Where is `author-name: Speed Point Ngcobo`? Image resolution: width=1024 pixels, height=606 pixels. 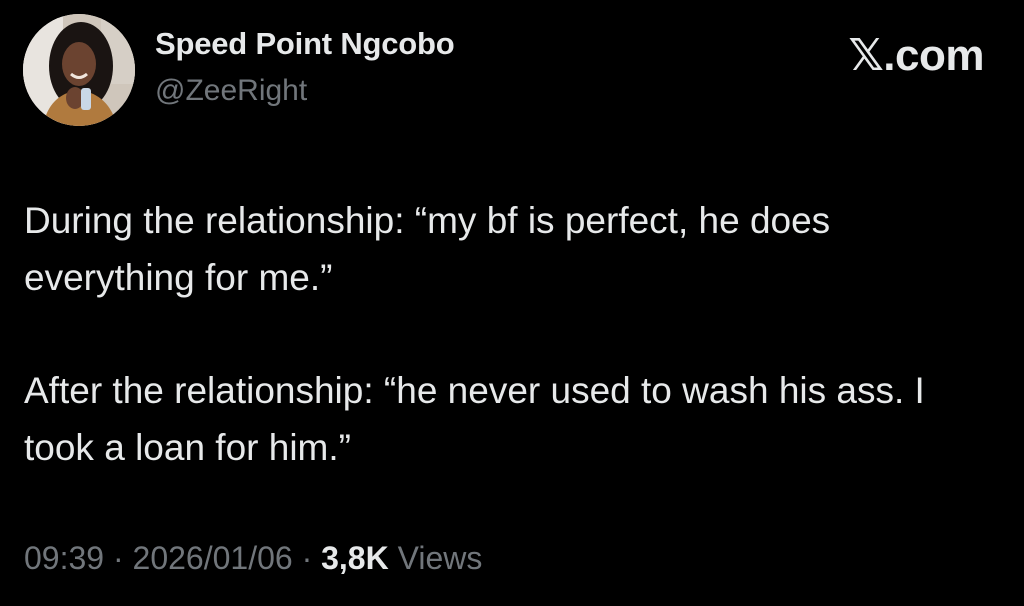
author-name: Speed Point Ngcobo is located at coordinates (305, 44).